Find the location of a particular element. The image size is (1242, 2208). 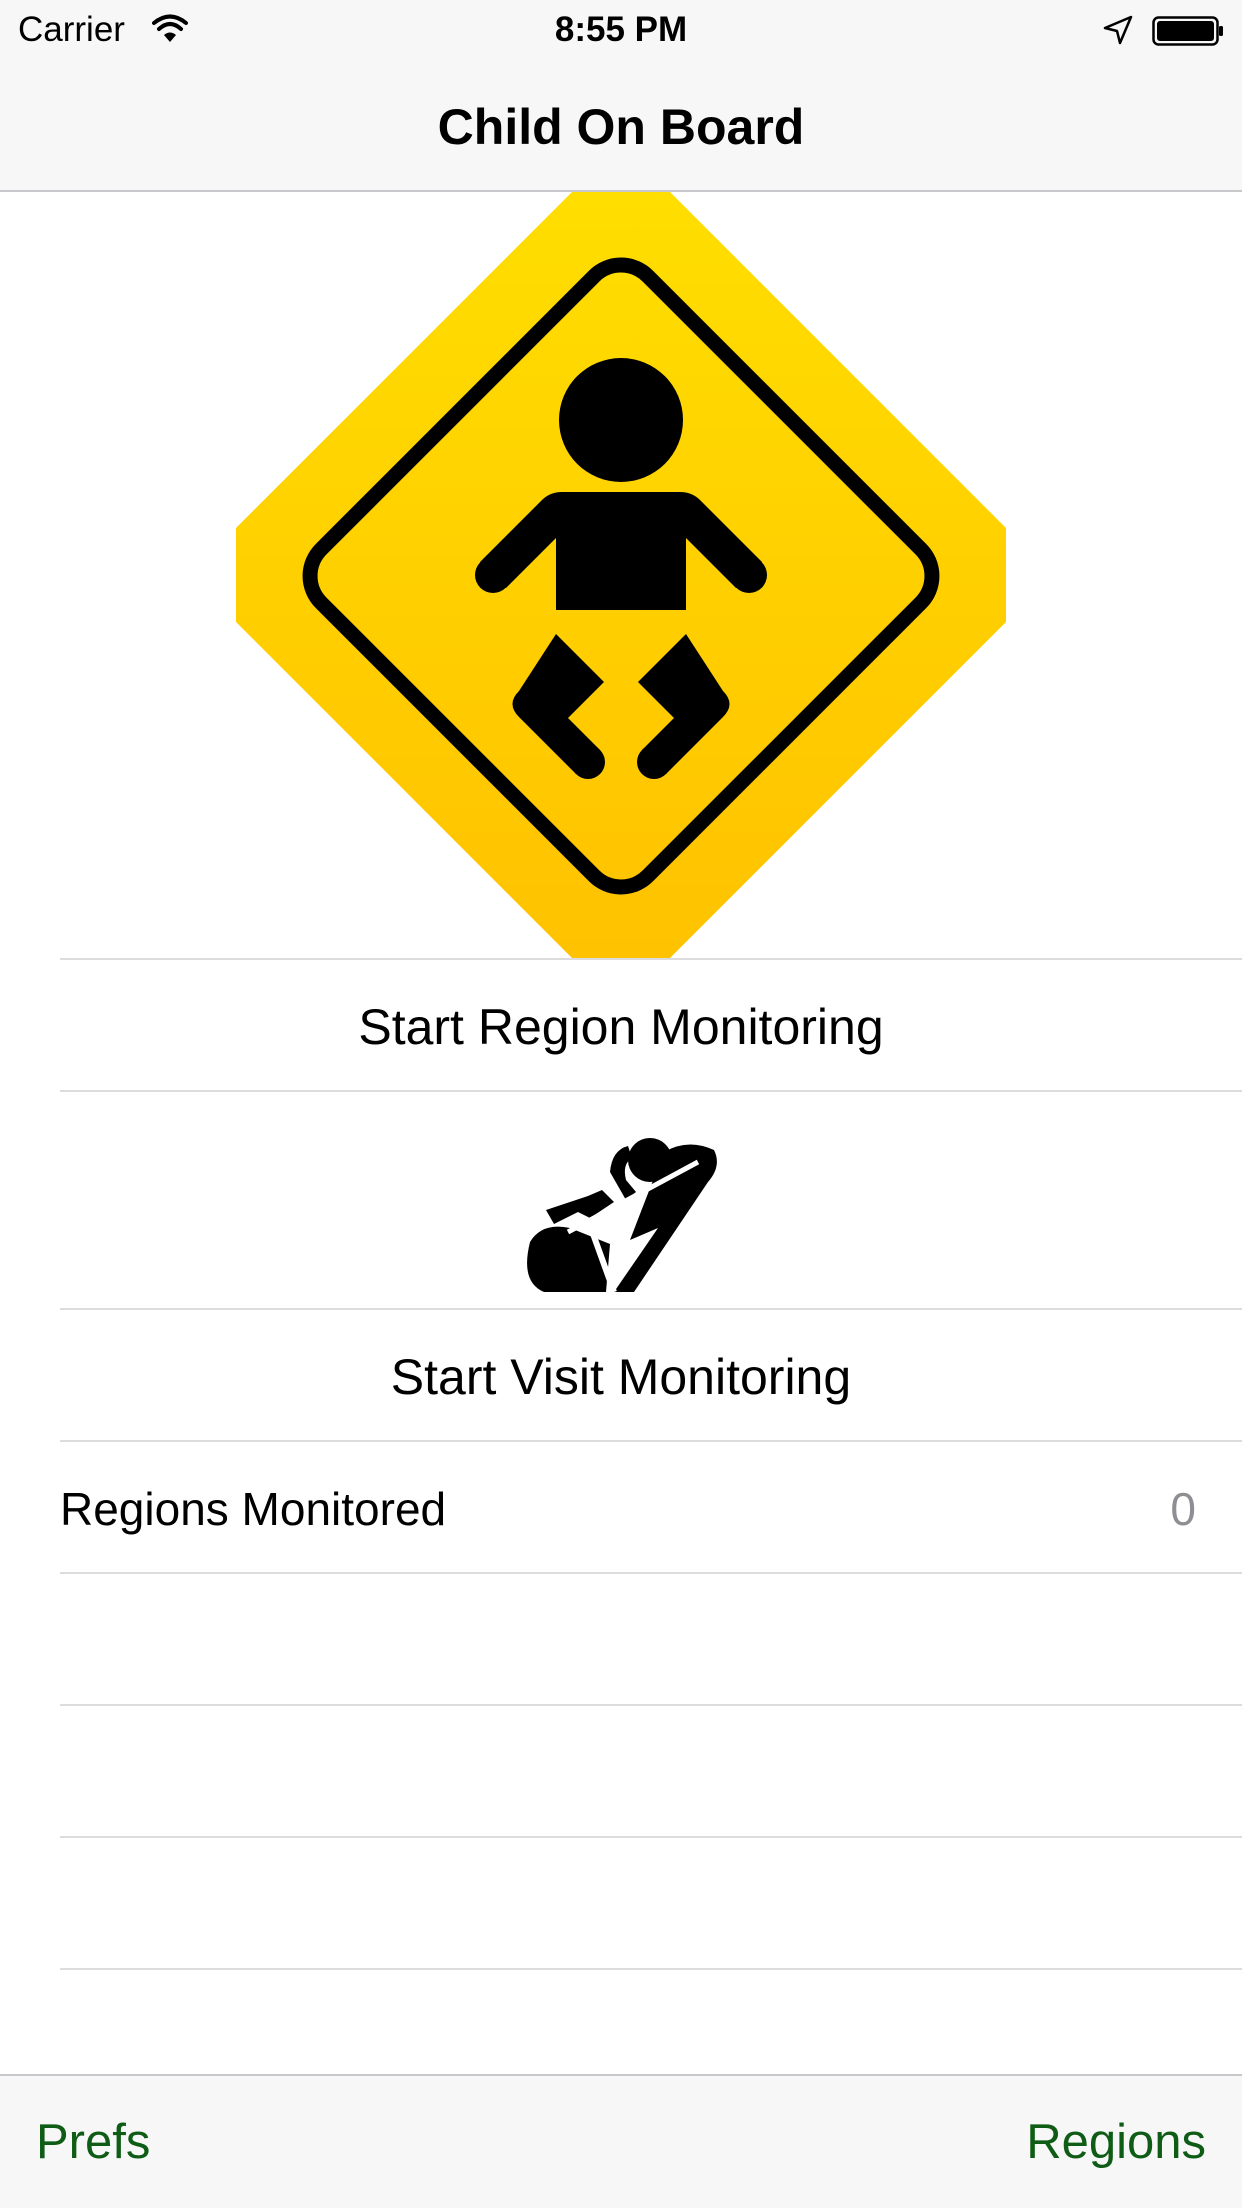

start-region-monitoring-row: Start Region Monitoring is located at coordinates (651, 1024).